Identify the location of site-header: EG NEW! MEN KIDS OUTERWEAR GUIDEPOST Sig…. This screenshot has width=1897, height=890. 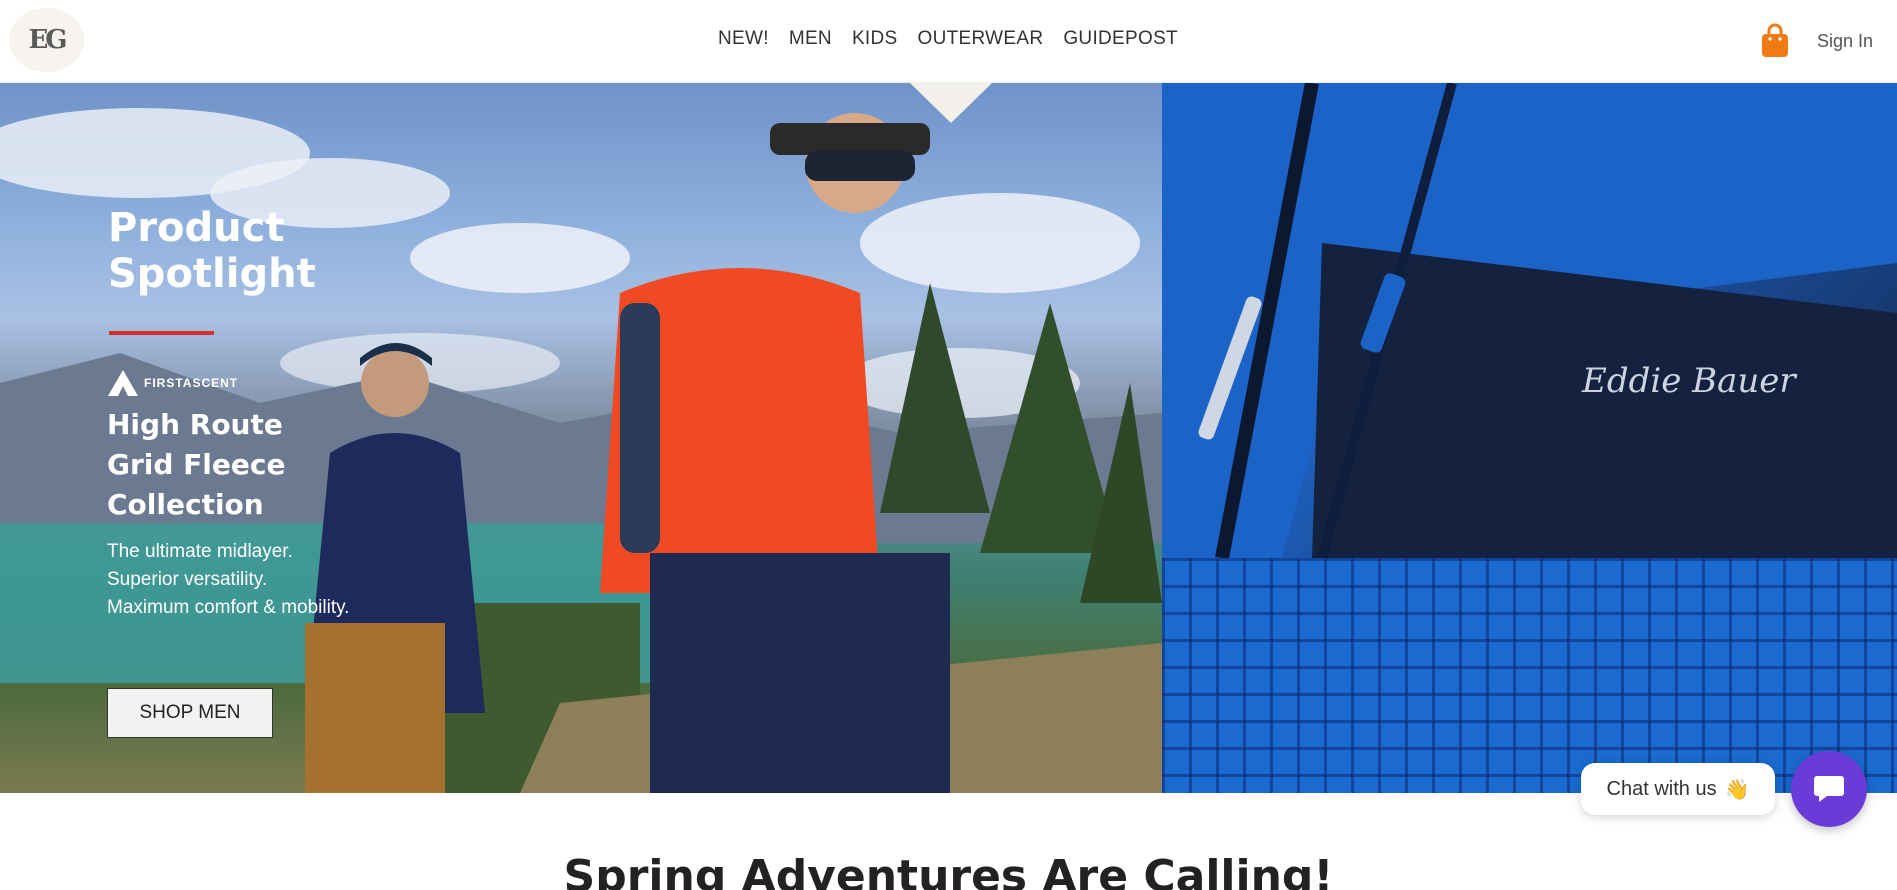
(948, 41).